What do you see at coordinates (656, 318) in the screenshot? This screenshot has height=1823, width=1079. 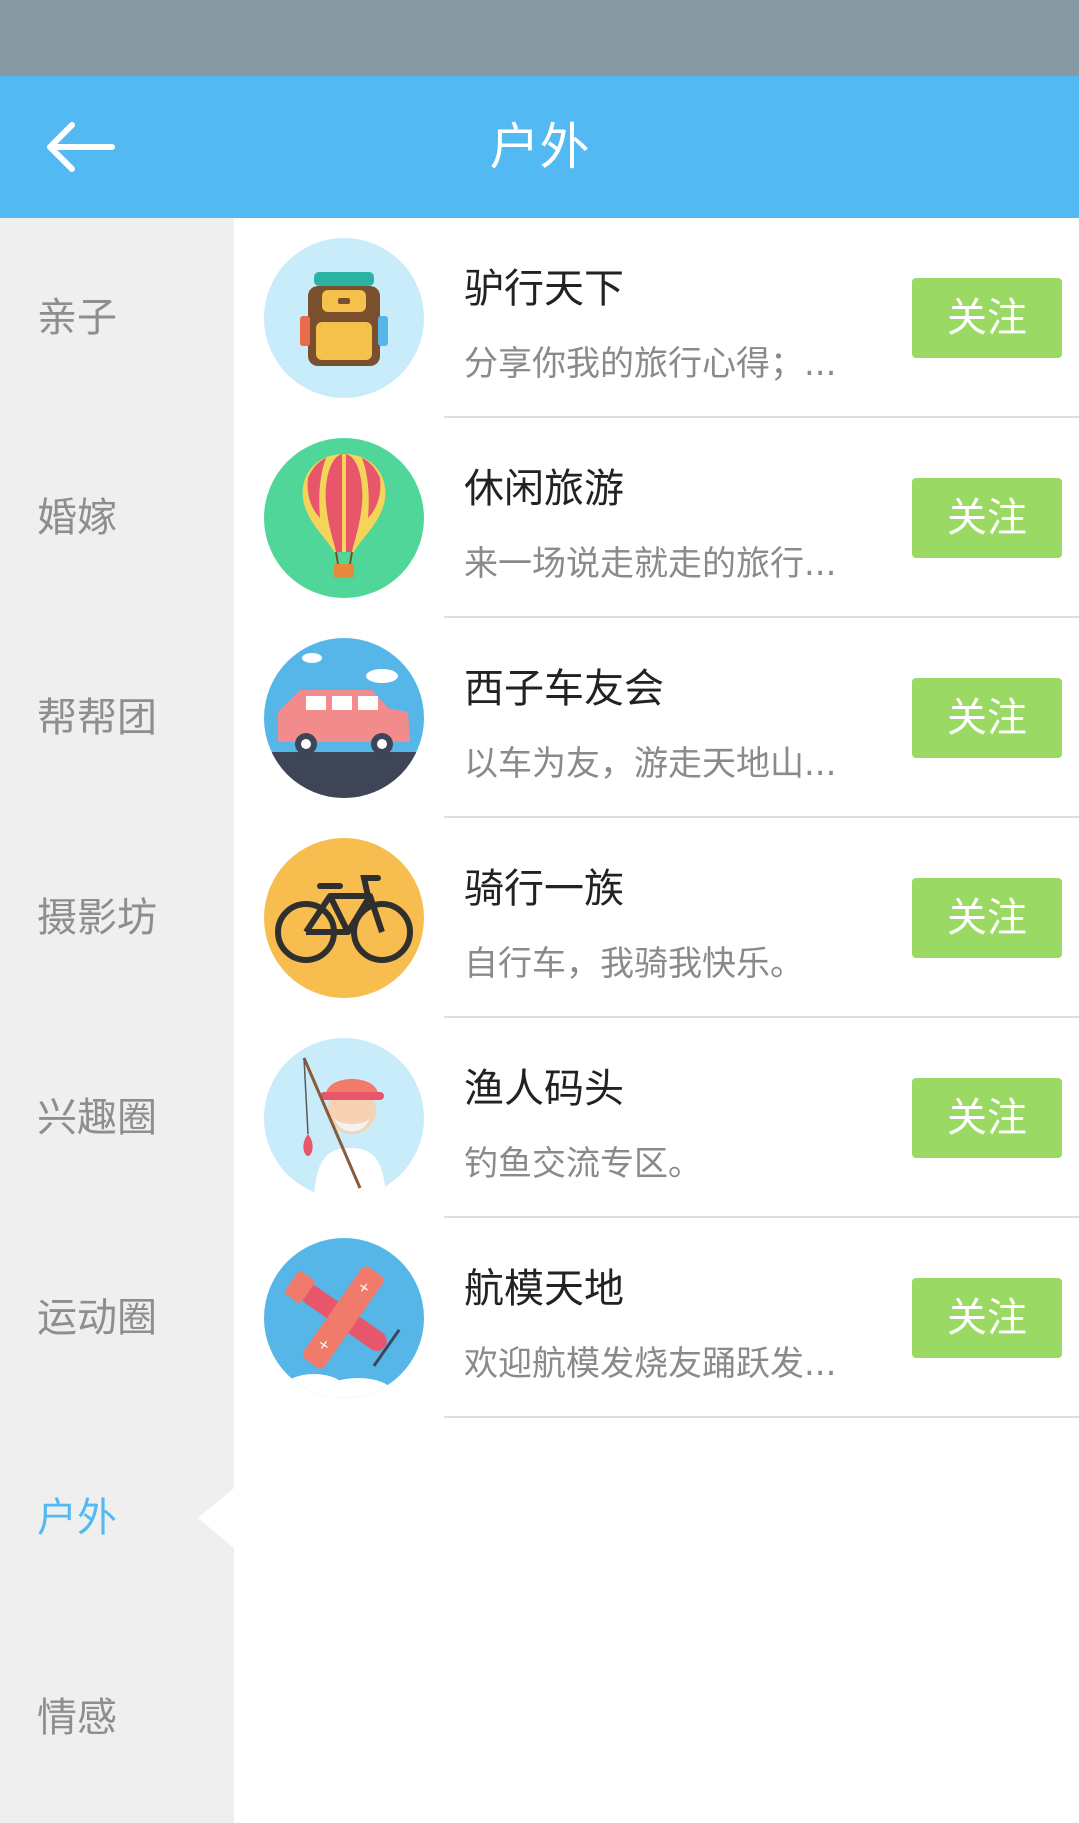 I see `list-item: 驴行天下 分享你我的旅行心得；... 关注` at bounding box center [656, 318].